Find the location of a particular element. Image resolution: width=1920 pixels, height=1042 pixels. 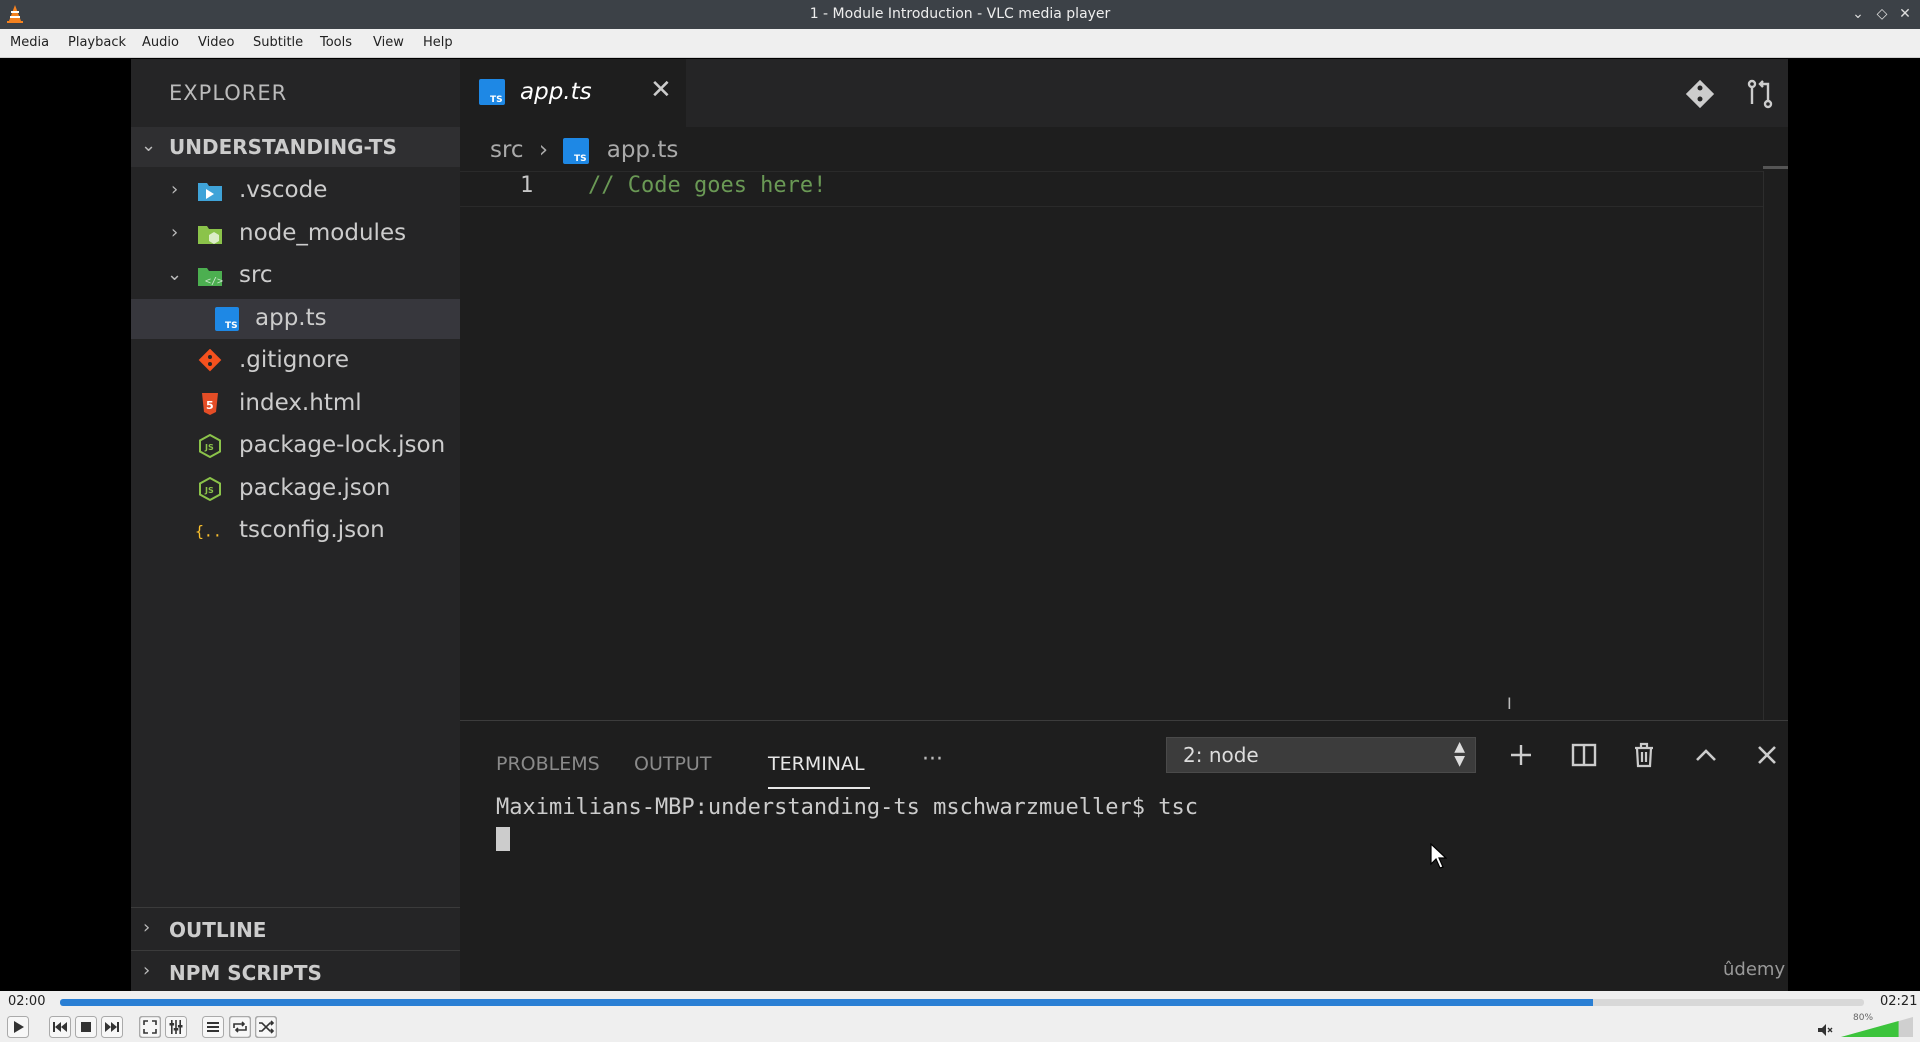

breadcrumb: src › TS app.ts is located at coordinates (584, 150).